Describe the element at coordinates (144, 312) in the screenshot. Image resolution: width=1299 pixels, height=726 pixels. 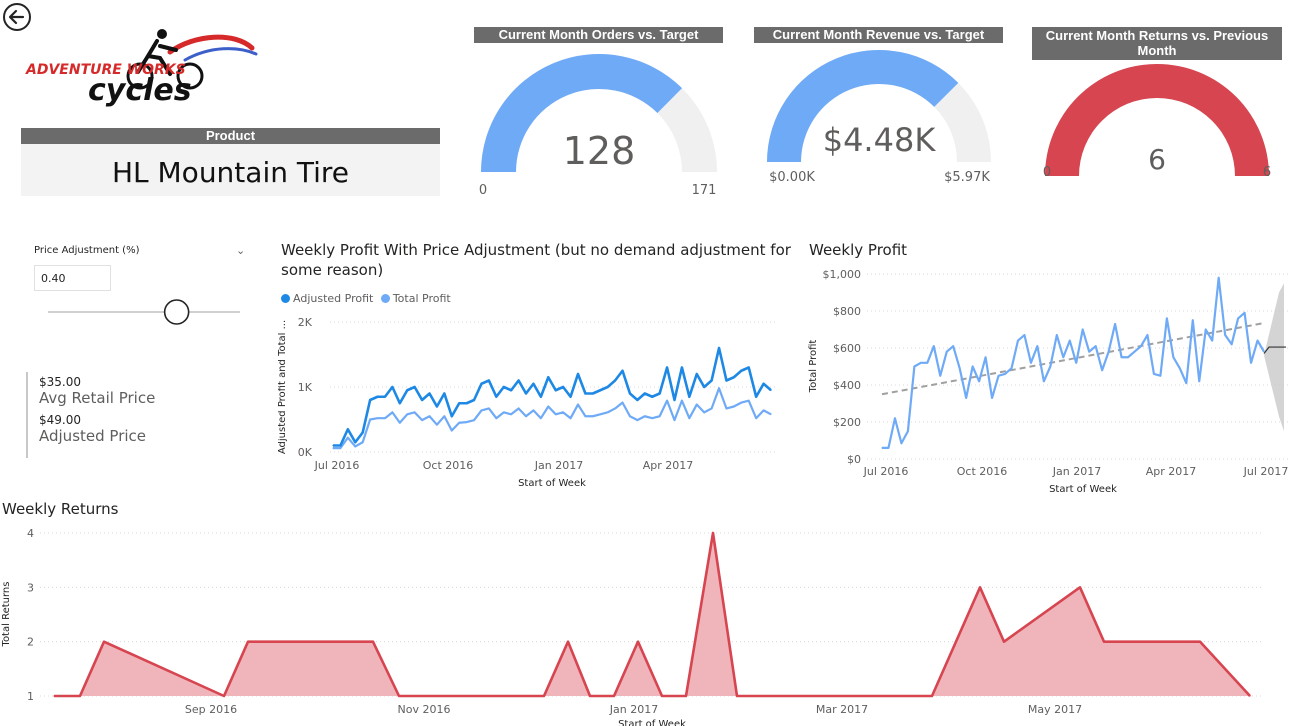
I see `price-adjustment-slider` at that location.